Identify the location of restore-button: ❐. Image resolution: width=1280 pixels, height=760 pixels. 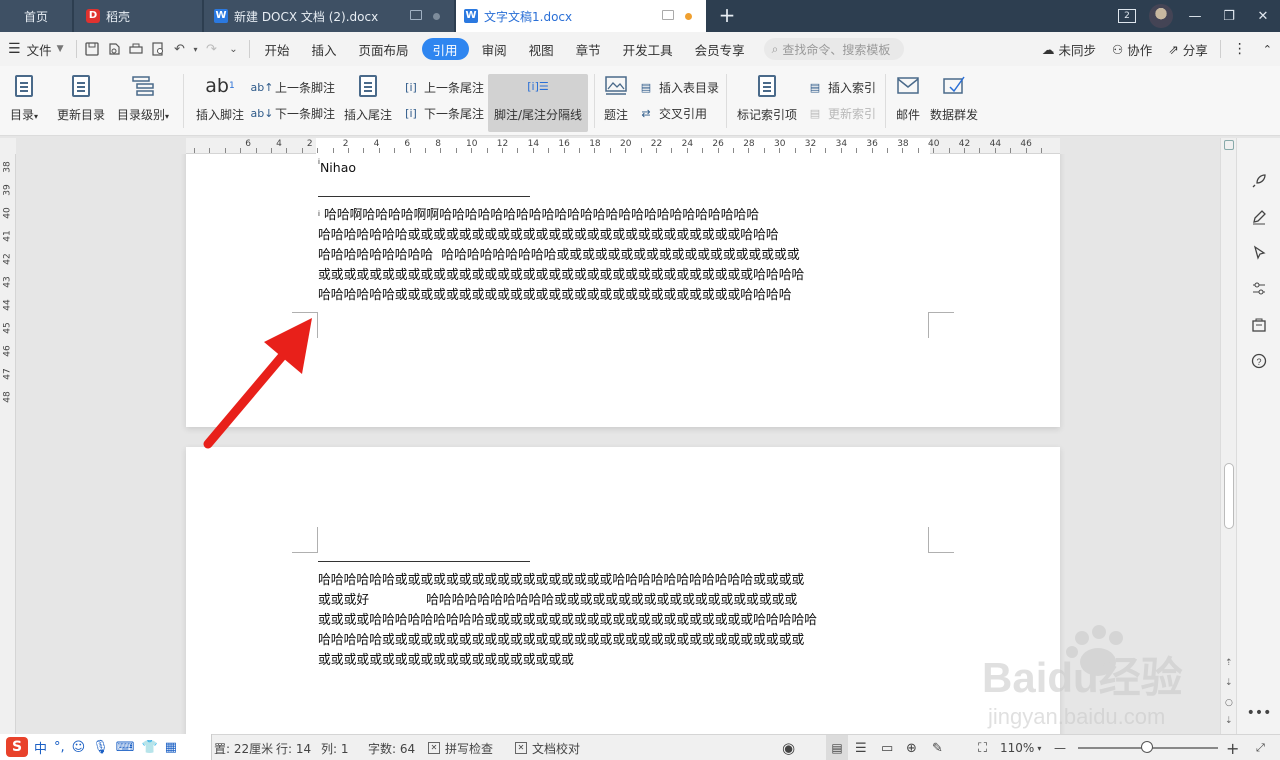
(1229, 16).